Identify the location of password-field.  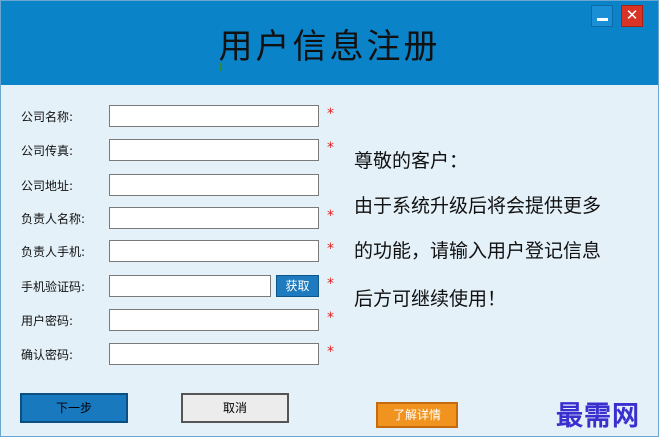
(214, 320).